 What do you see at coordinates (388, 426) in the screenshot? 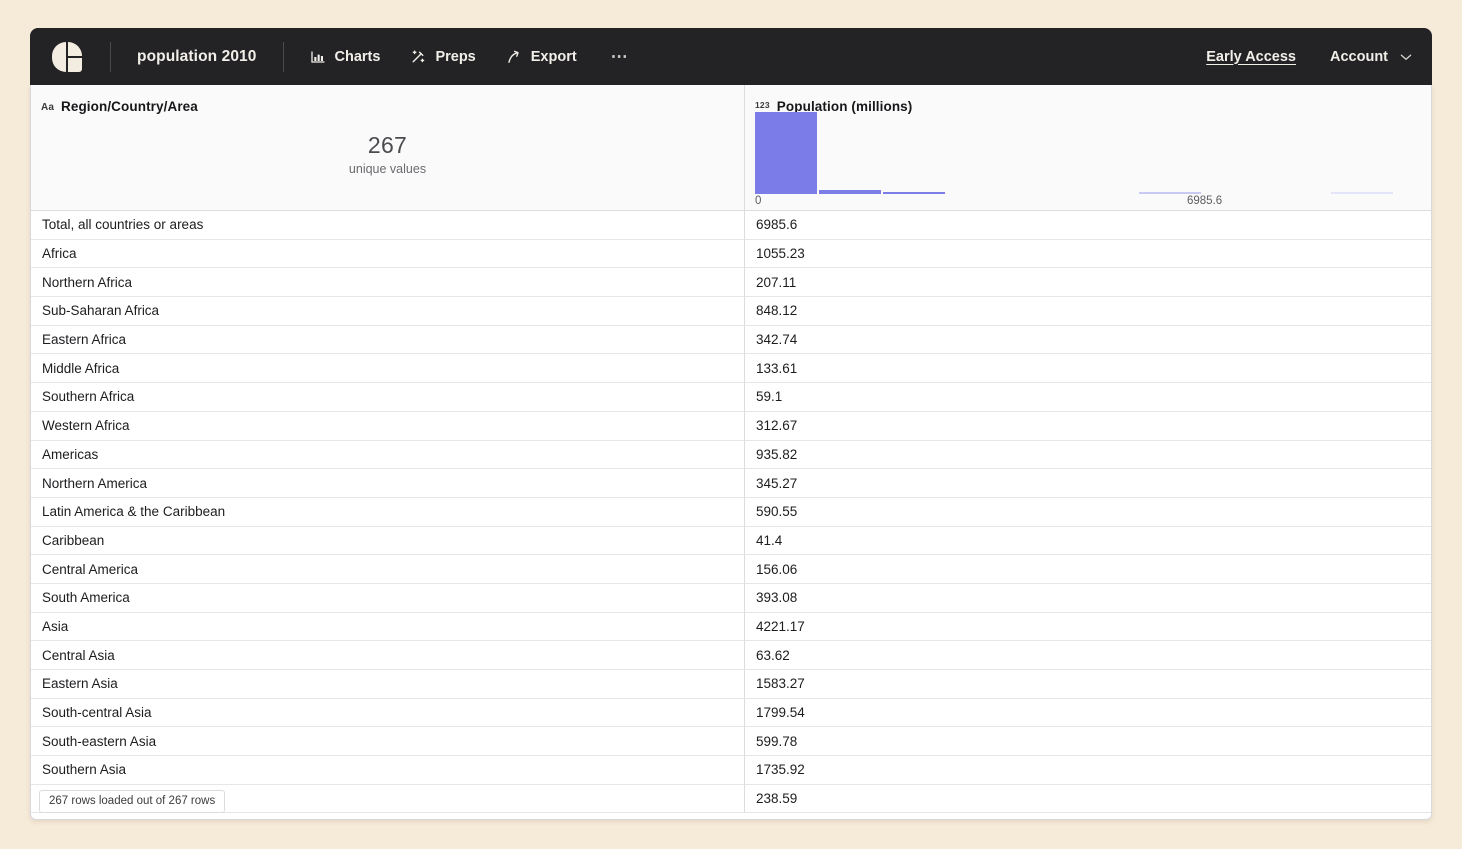
I see `table-cell-region: Western Africa` at bounding box center [388, 426].